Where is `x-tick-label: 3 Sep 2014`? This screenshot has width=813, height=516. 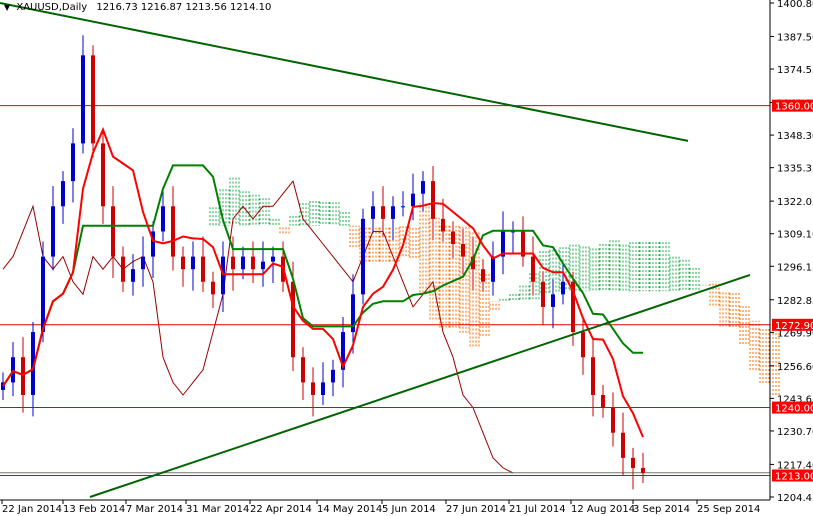 x-tick-label: 3 Sep 2014 is located at coordinates (661, 509).